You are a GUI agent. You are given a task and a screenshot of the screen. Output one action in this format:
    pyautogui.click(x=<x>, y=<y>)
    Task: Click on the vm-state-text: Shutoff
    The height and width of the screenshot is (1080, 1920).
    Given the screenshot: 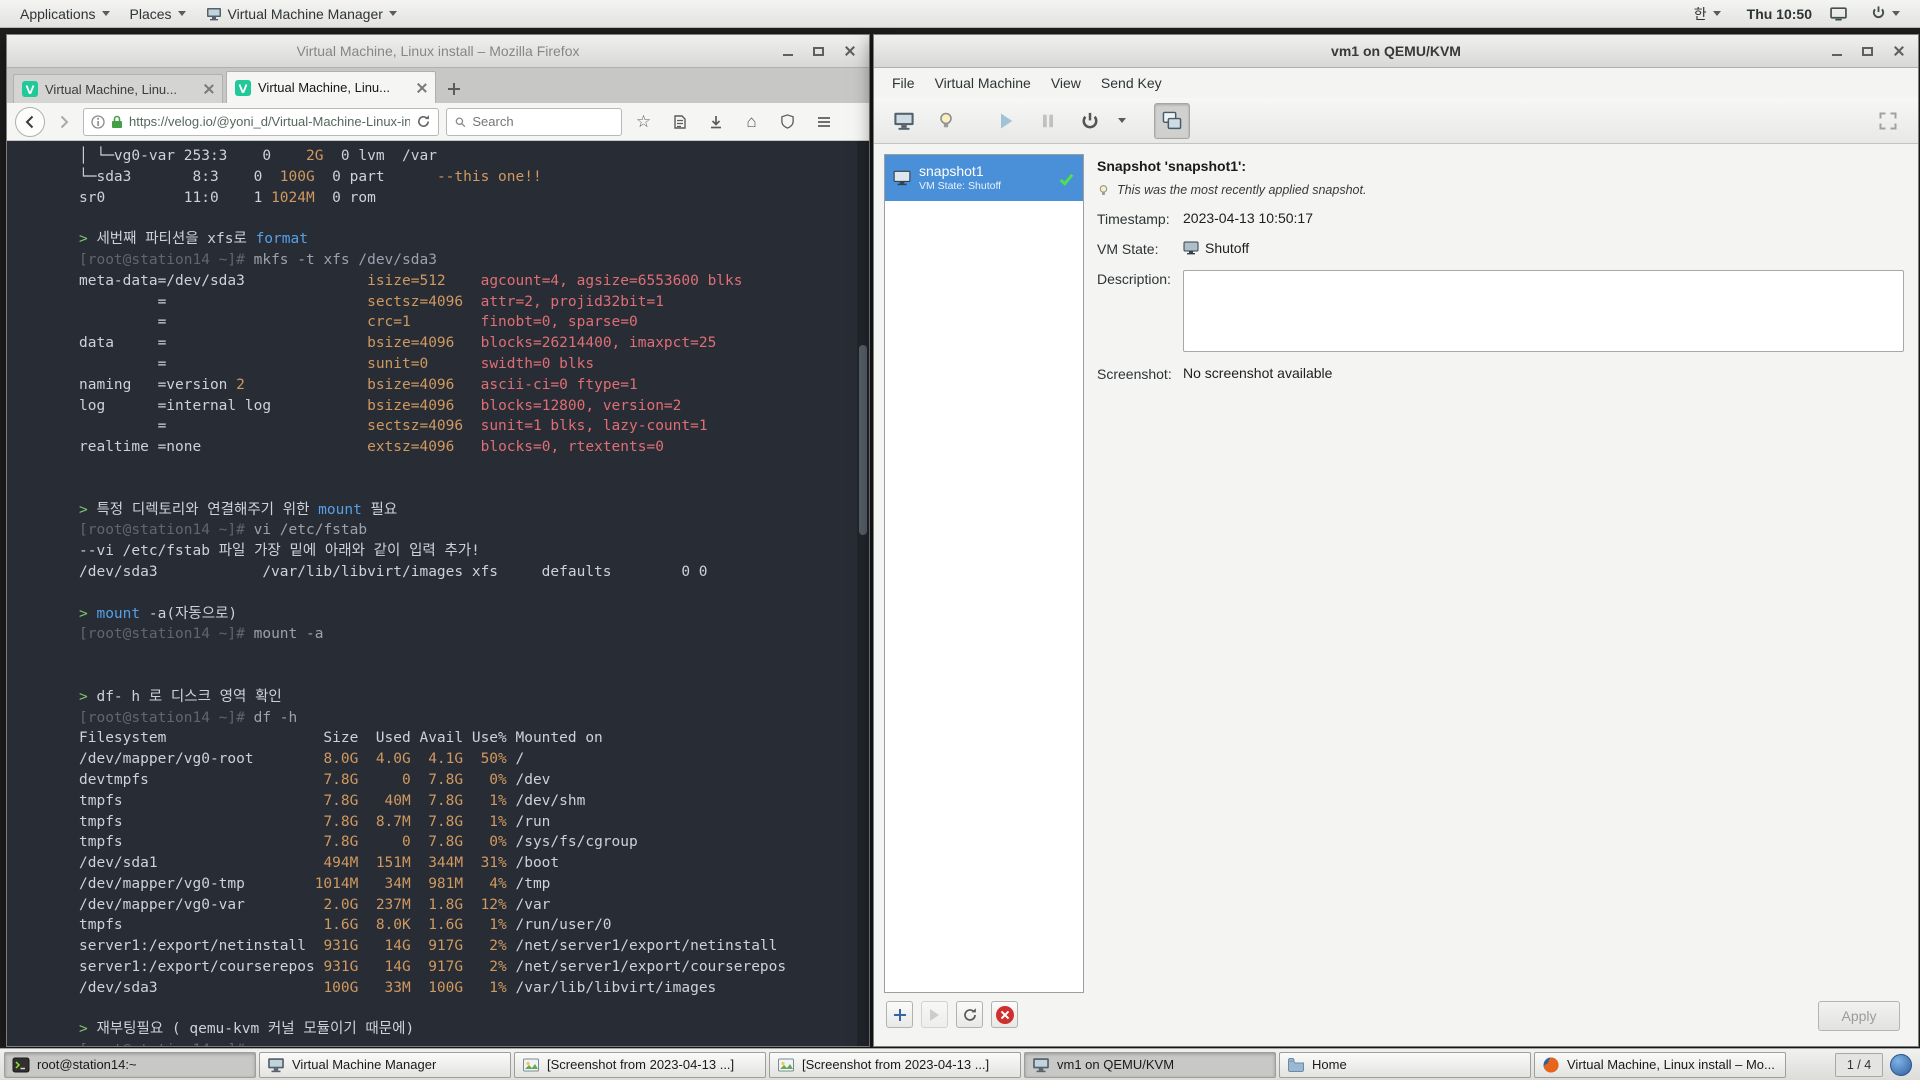 What is the action you would take?
    pyautogui.click(x=1227, y=248)
    